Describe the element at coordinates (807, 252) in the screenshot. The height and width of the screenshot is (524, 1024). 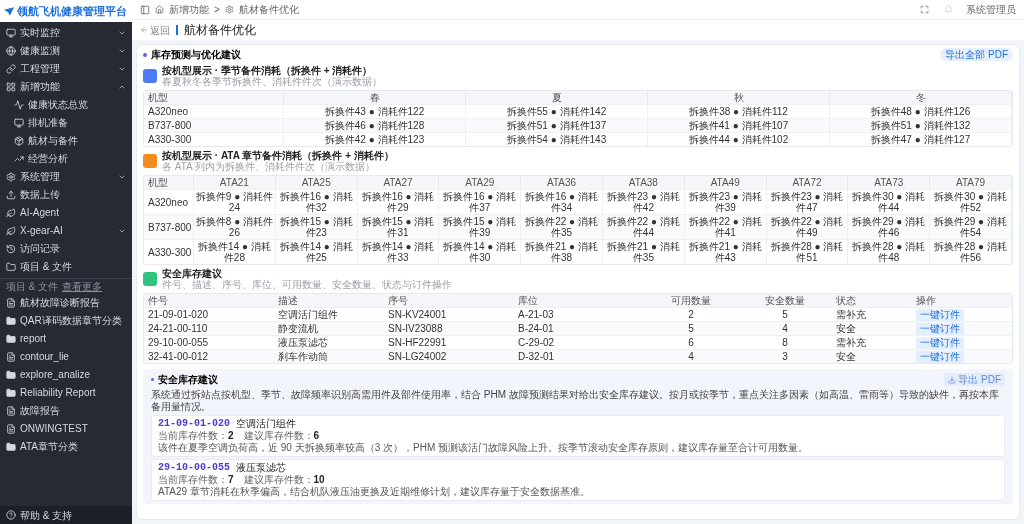
I see `table-cell-text: 拆换件28 ● 消耗件51` at that location.